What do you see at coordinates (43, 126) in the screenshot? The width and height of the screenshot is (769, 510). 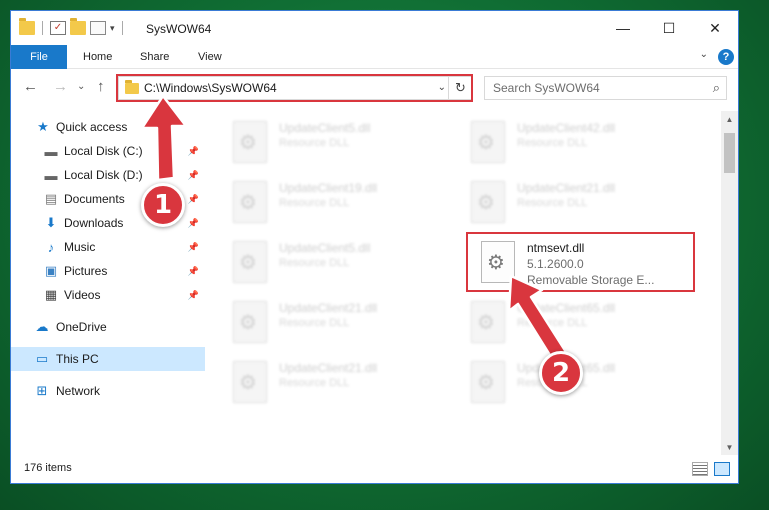 I see `star-icon: ★` at bounding box center [43, 126].